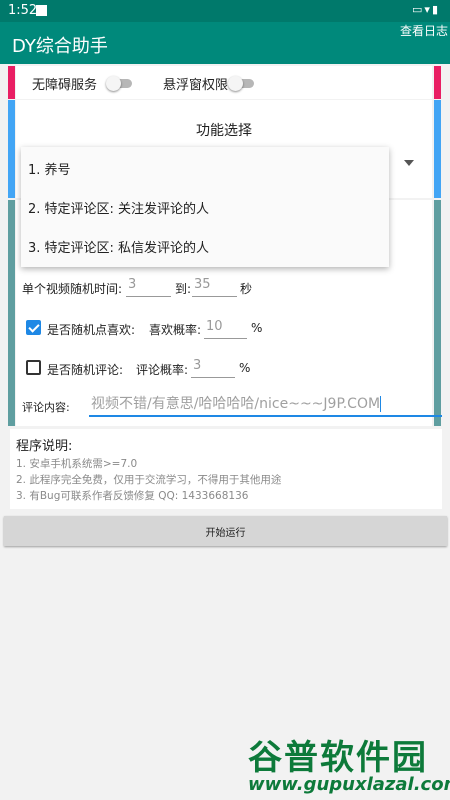 The height and width of the screenshot is (800, 450). What do you see at coordinates (11, 313) in the screenshot?
I see `stripe-settings` at bounding box center [11, 313].